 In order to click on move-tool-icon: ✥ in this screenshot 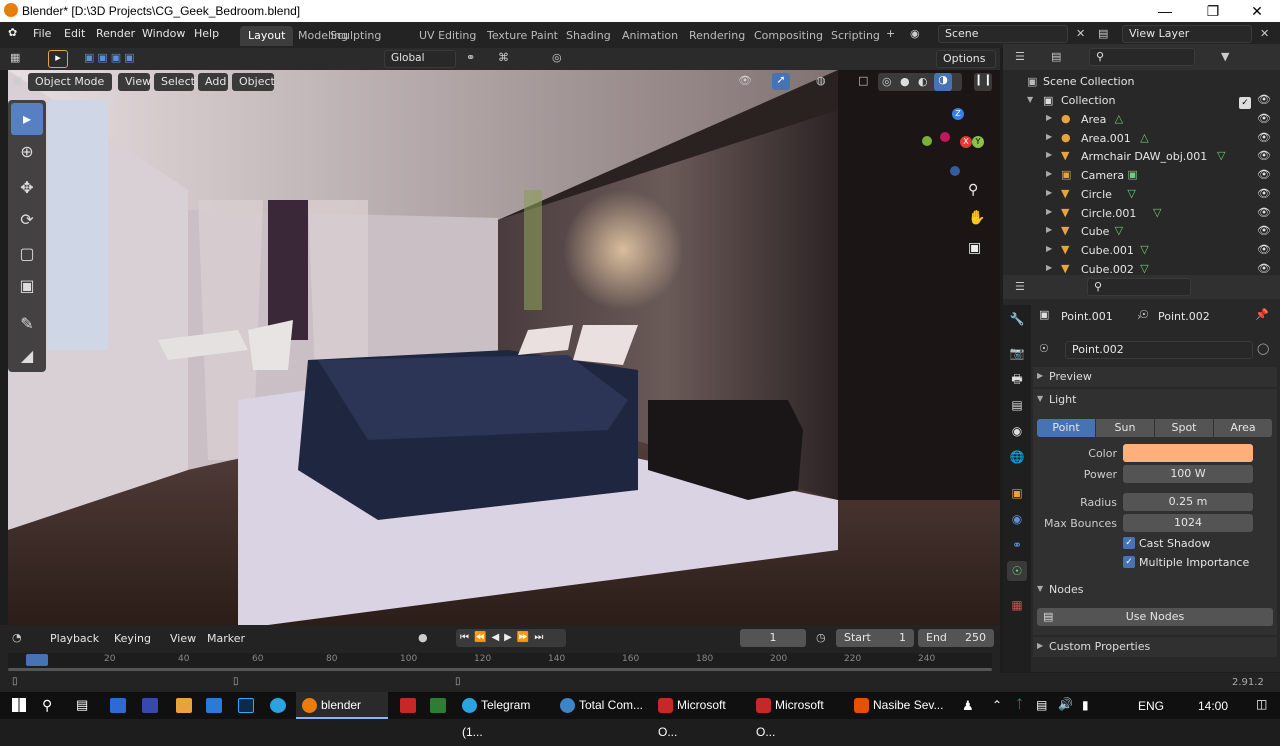, I will do `click(27, 188)`.